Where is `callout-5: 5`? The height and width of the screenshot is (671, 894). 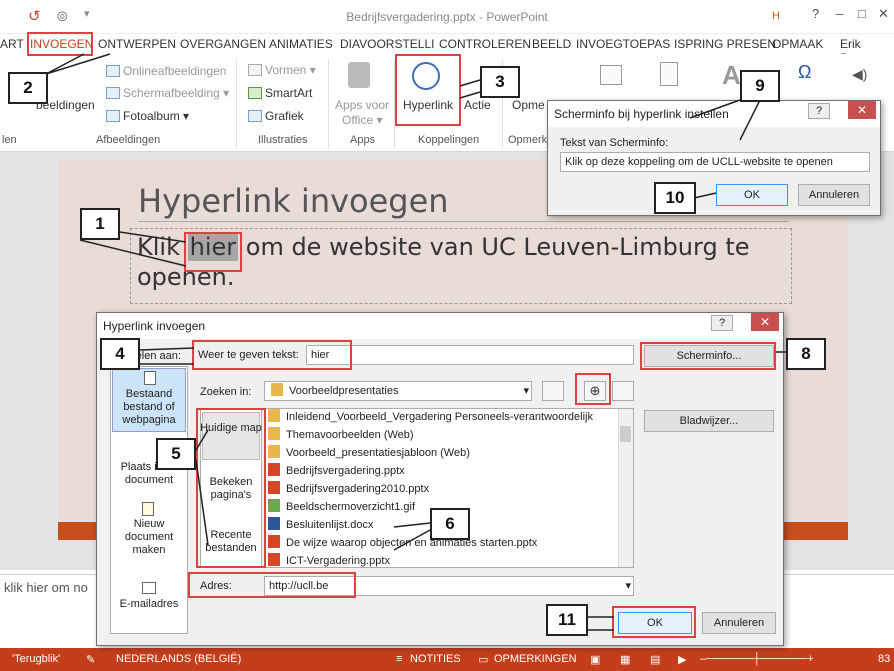 callout-5: 5 is located at coordinates (176, 454).